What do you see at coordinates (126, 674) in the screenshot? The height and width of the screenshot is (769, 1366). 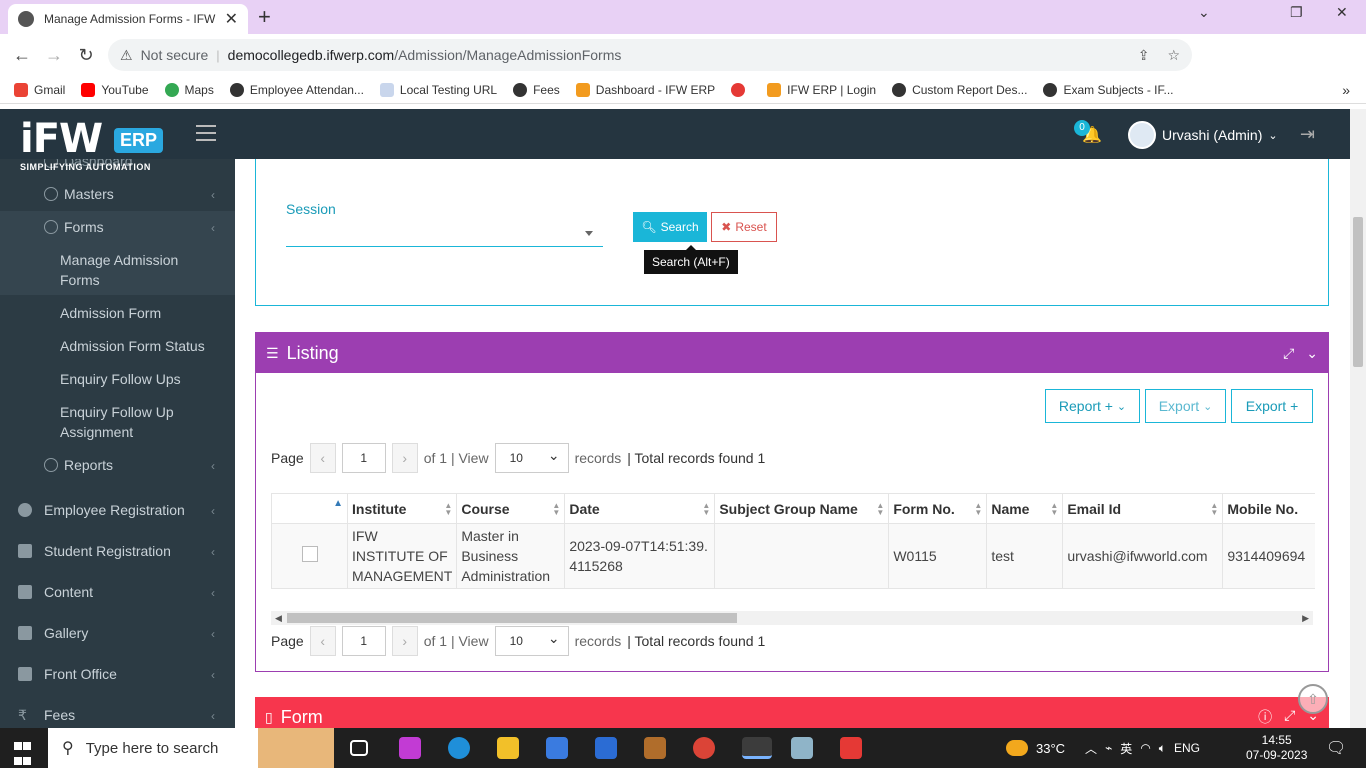 I see `sidebar-item-front-office: Front Office` at bounding box center [126, 674].